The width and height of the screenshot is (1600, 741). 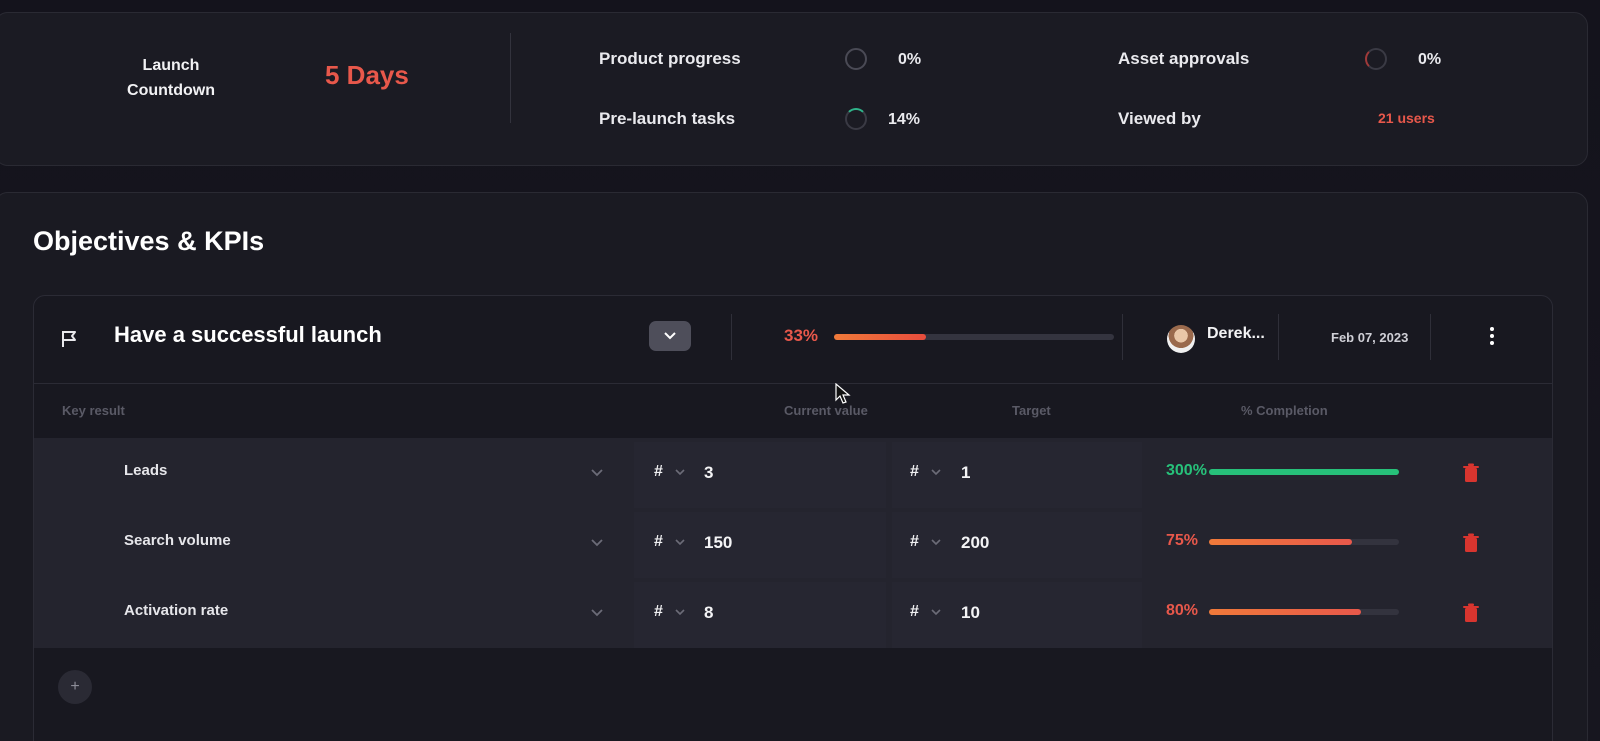 I want to click on pre-launch-tasks-label: Pre-launch tasks, so click(x=667, y=118).